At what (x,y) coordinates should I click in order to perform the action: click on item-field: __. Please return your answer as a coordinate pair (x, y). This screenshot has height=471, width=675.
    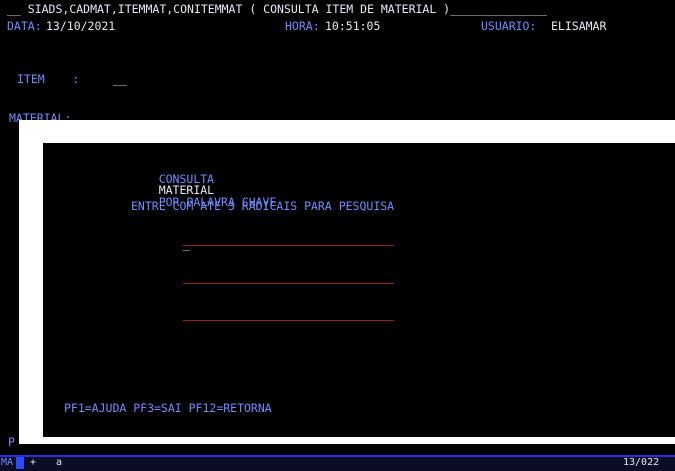
    Looking at the image, I should click on (120, 79).